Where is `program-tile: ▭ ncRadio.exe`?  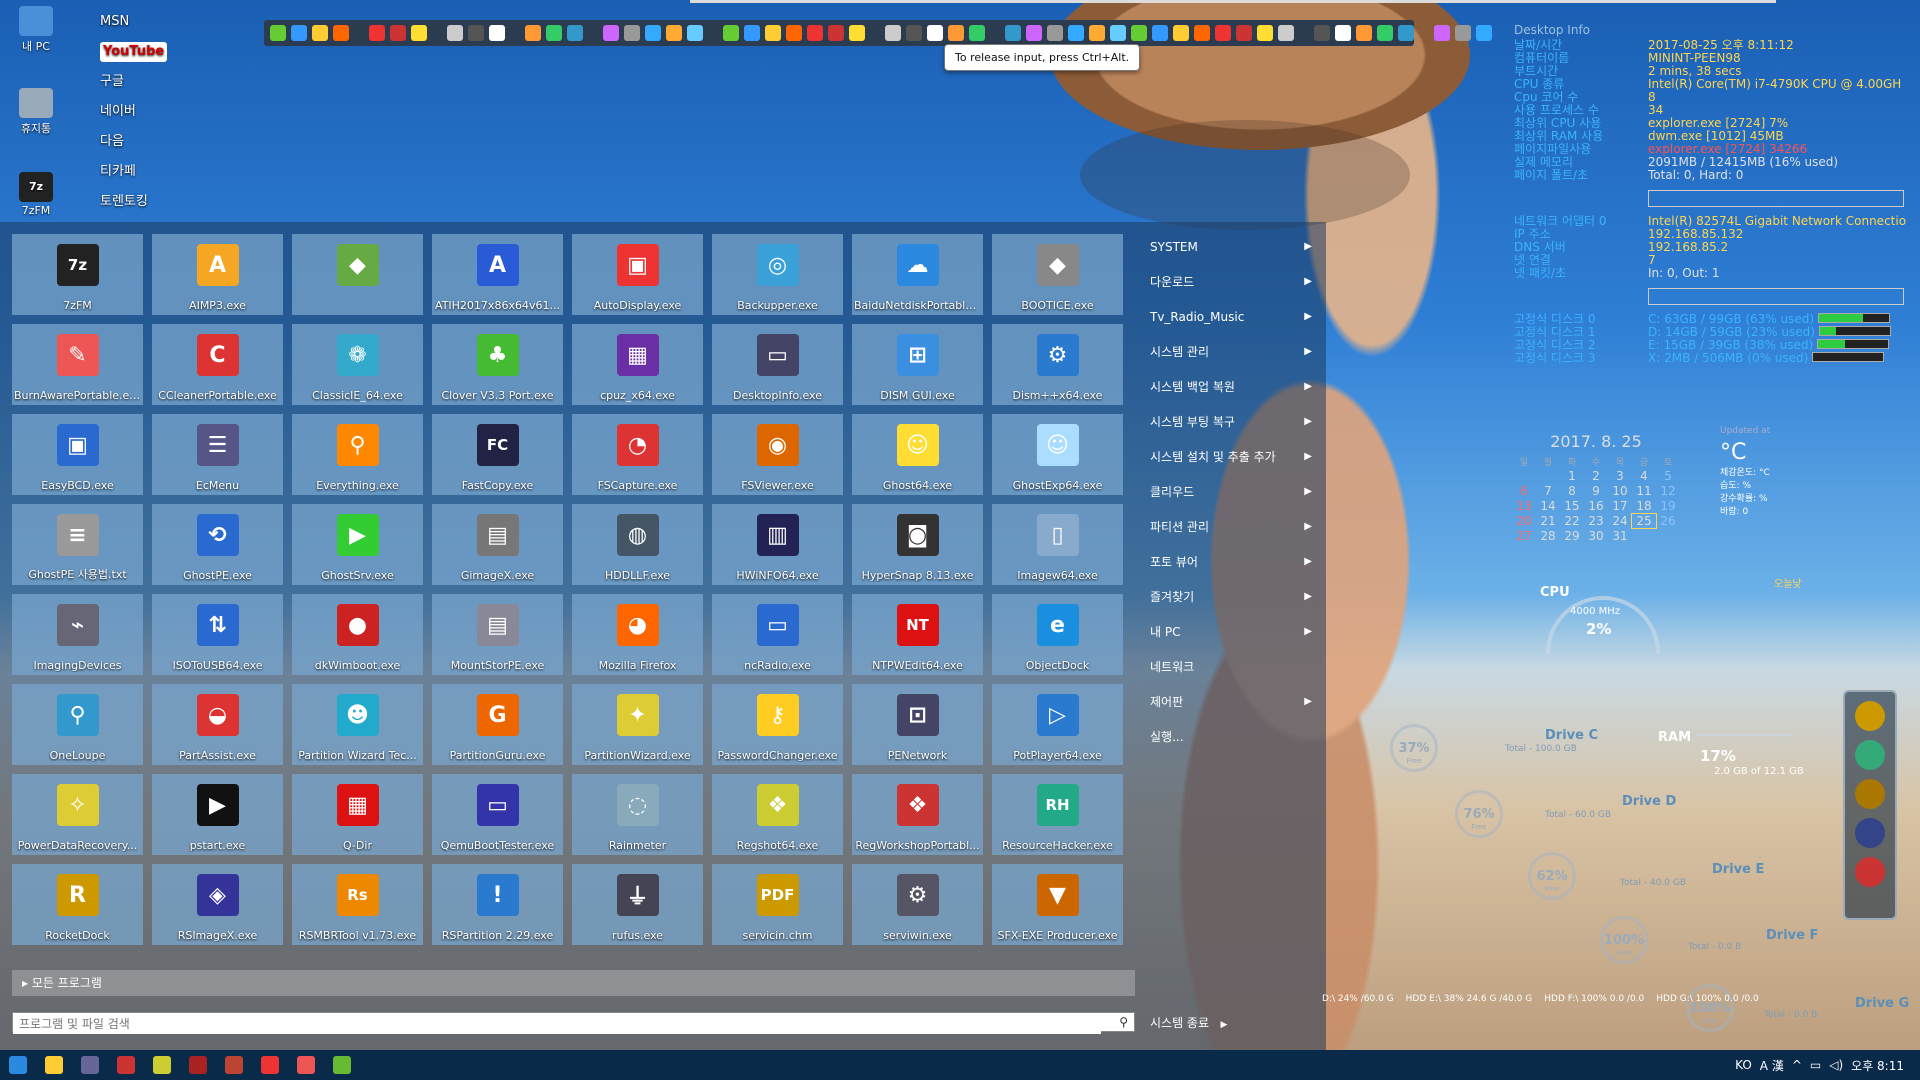
program-tile: ▭ ncRadio.exe is located at coordinates (777, 634).